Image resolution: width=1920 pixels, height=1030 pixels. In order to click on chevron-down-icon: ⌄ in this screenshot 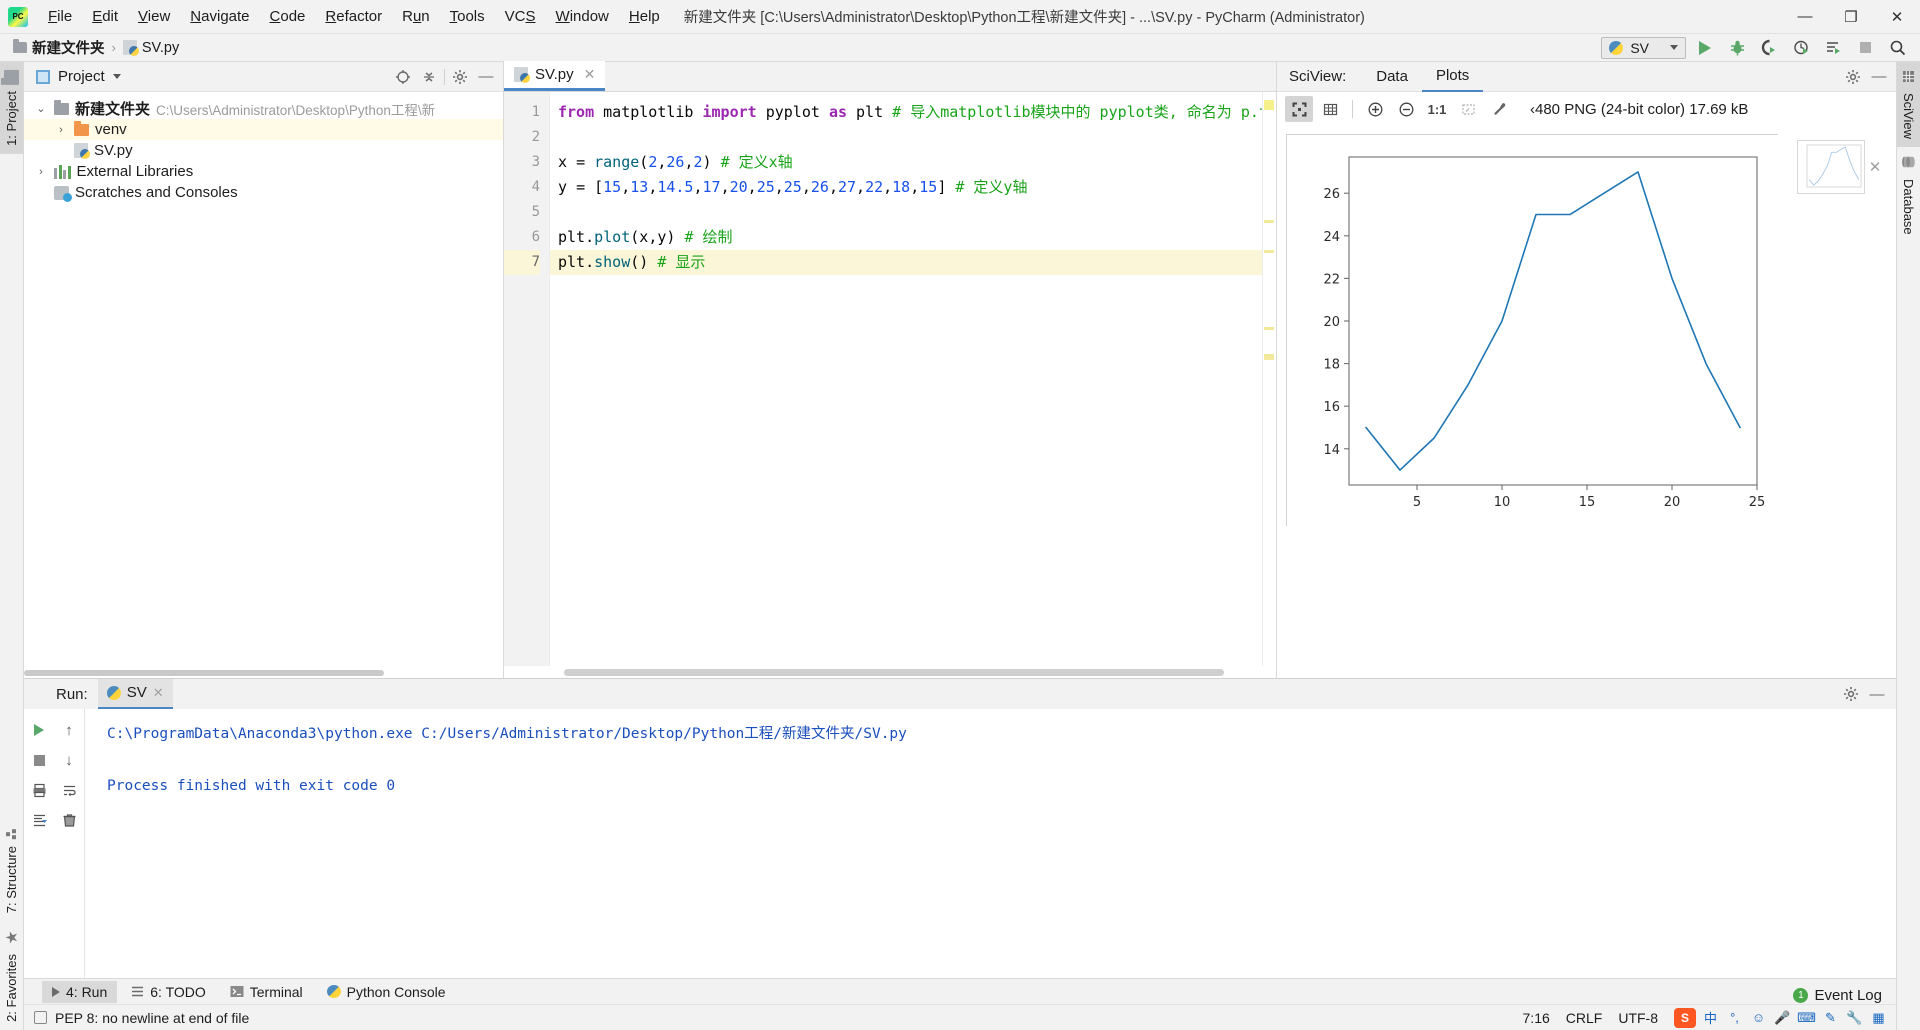, I will do `click(41, 108)`.